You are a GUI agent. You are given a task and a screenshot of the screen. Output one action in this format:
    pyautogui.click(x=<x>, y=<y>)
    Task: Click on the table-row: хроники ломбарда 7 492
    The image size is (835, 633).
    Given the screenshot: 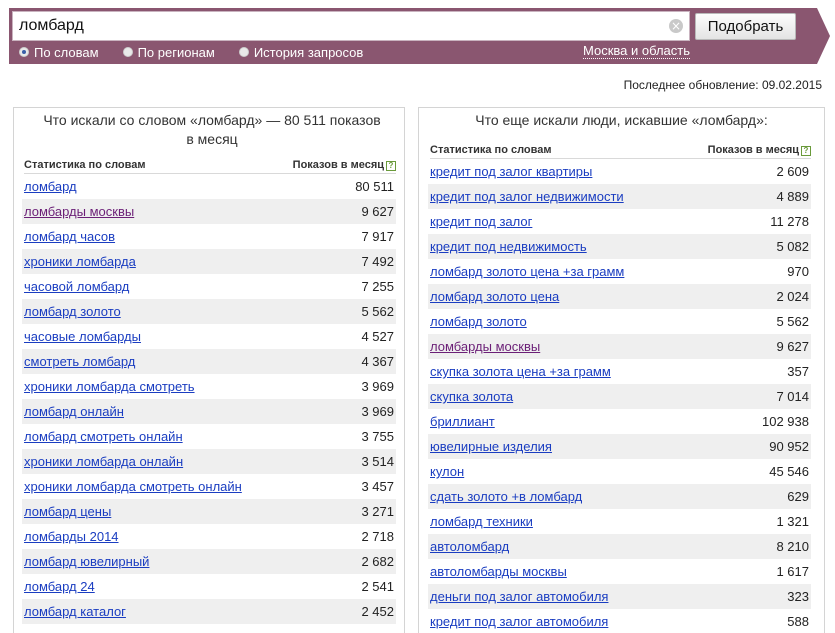 What is the action you would take?
    pyautogui.click(x=209, y=261)
    